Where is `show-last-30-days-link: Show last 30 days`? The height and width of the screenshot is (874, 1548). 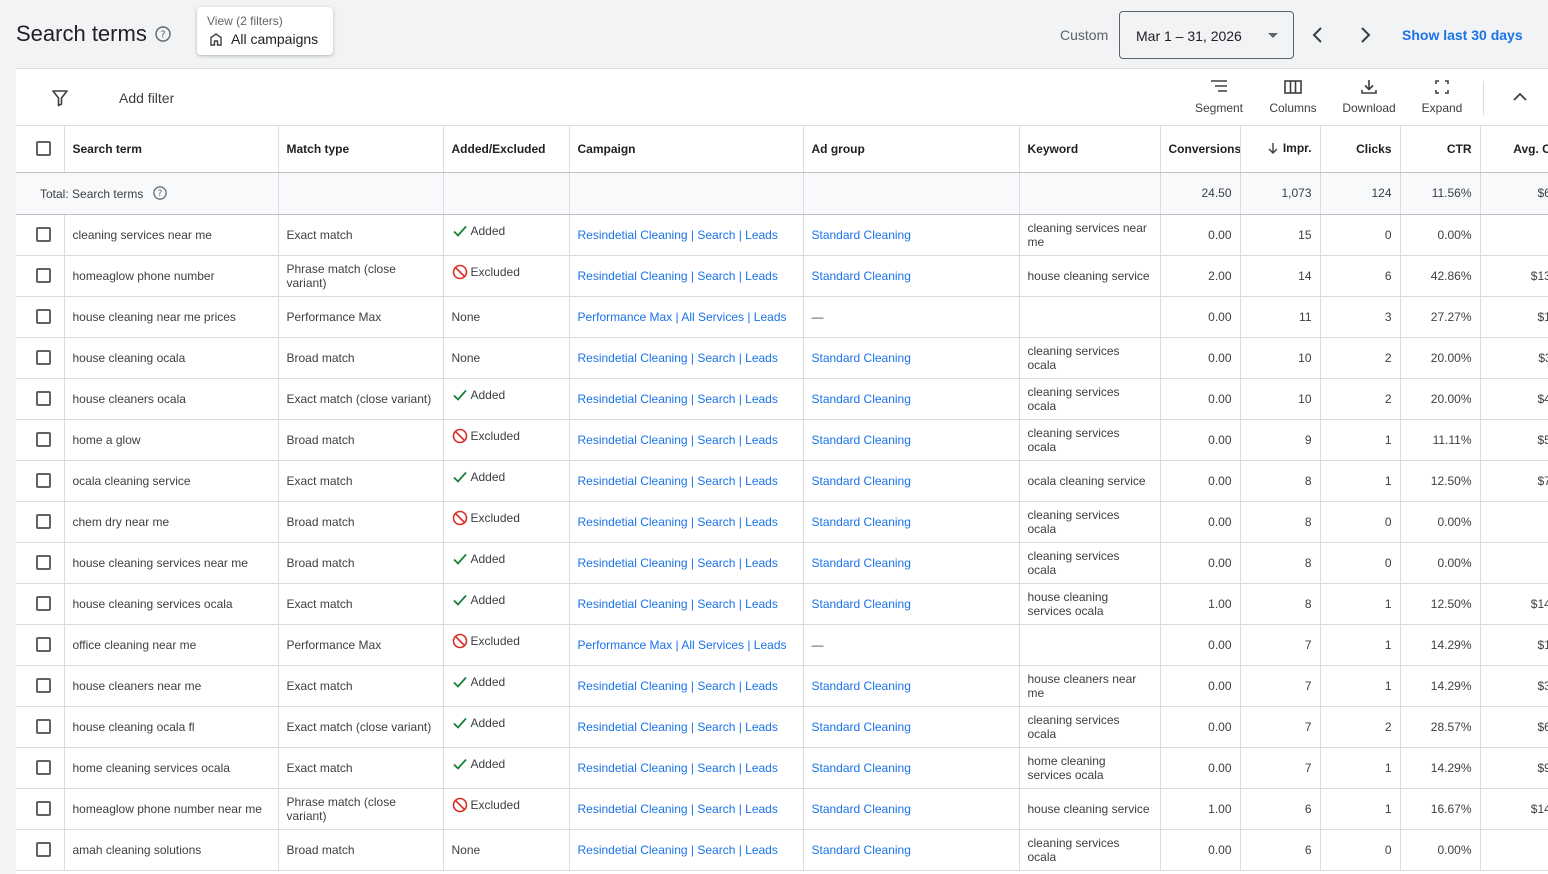
show-last-30-days-link: Show last 30 days is located at coordinates (1462, 35).